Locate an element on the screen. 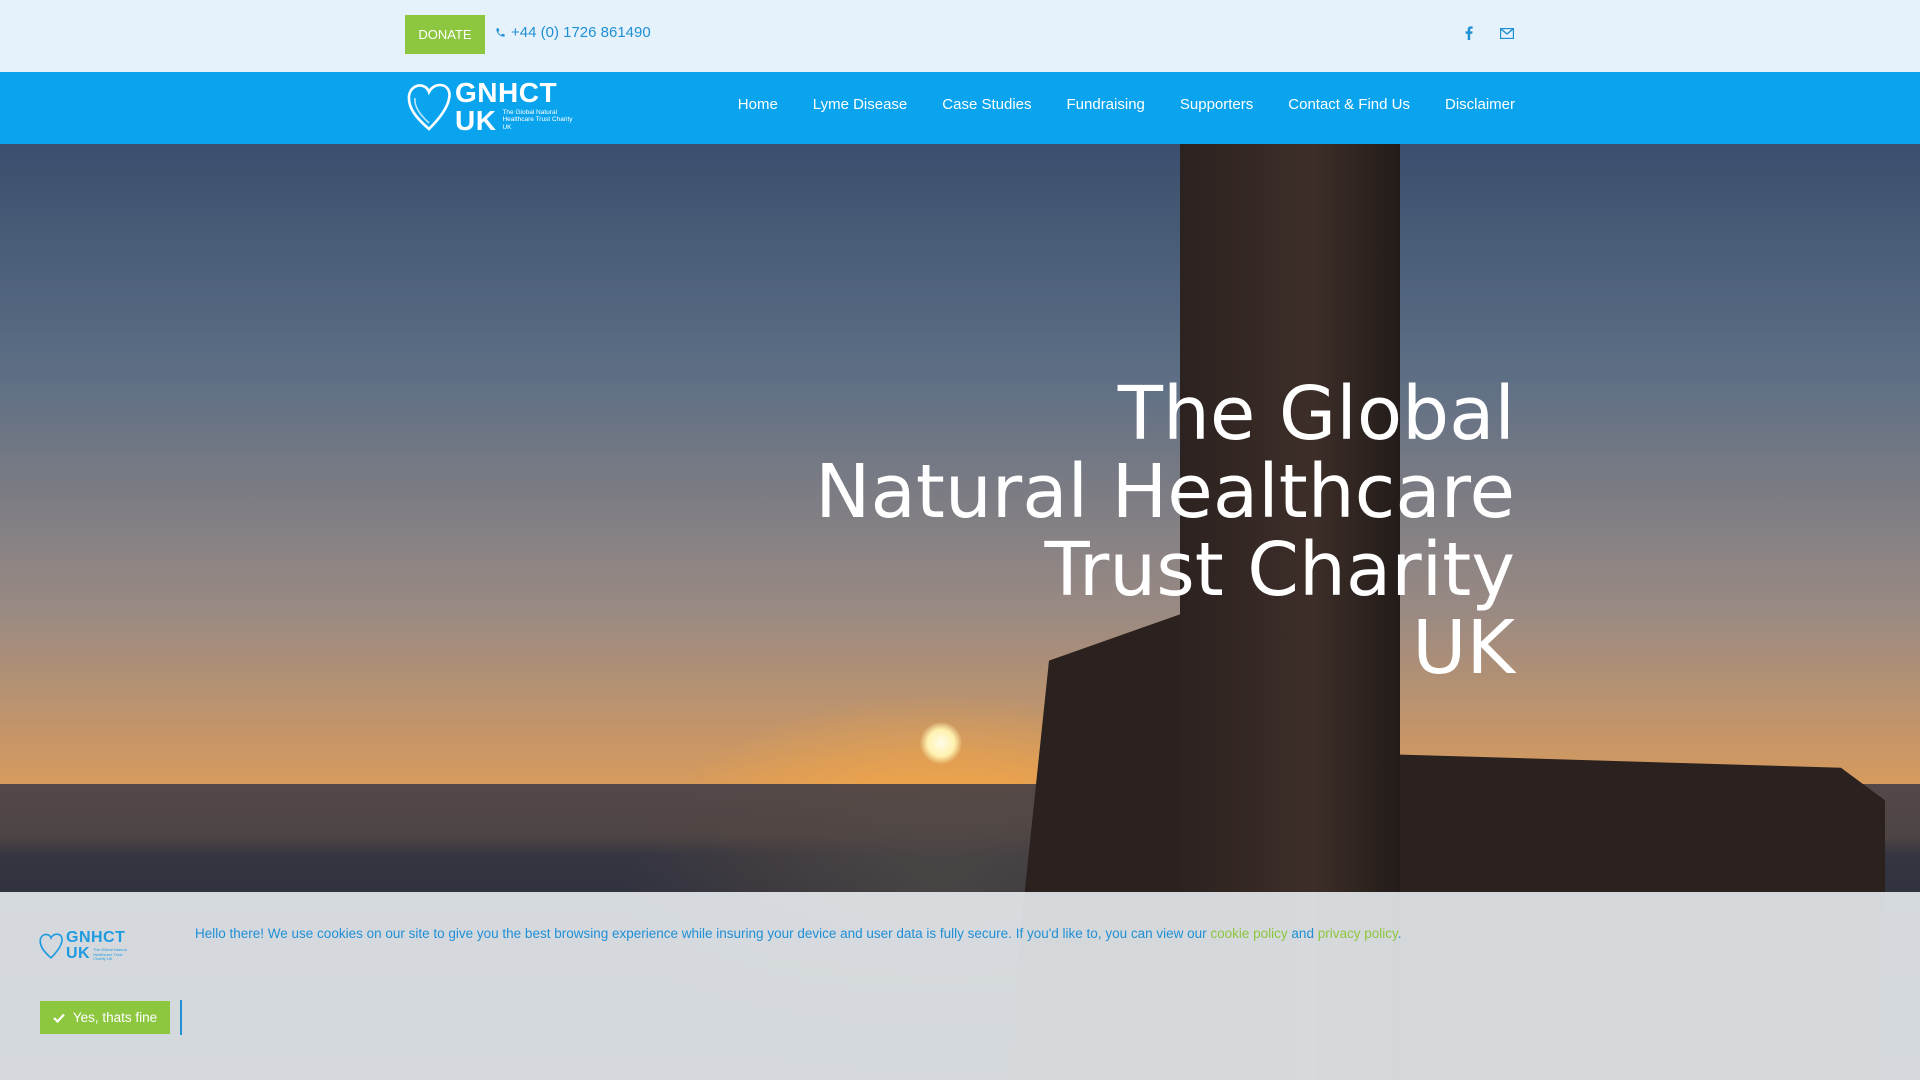 The width and height of the screenshot is (1920, 1080). phone-icon is located at coordinates (500, 32).